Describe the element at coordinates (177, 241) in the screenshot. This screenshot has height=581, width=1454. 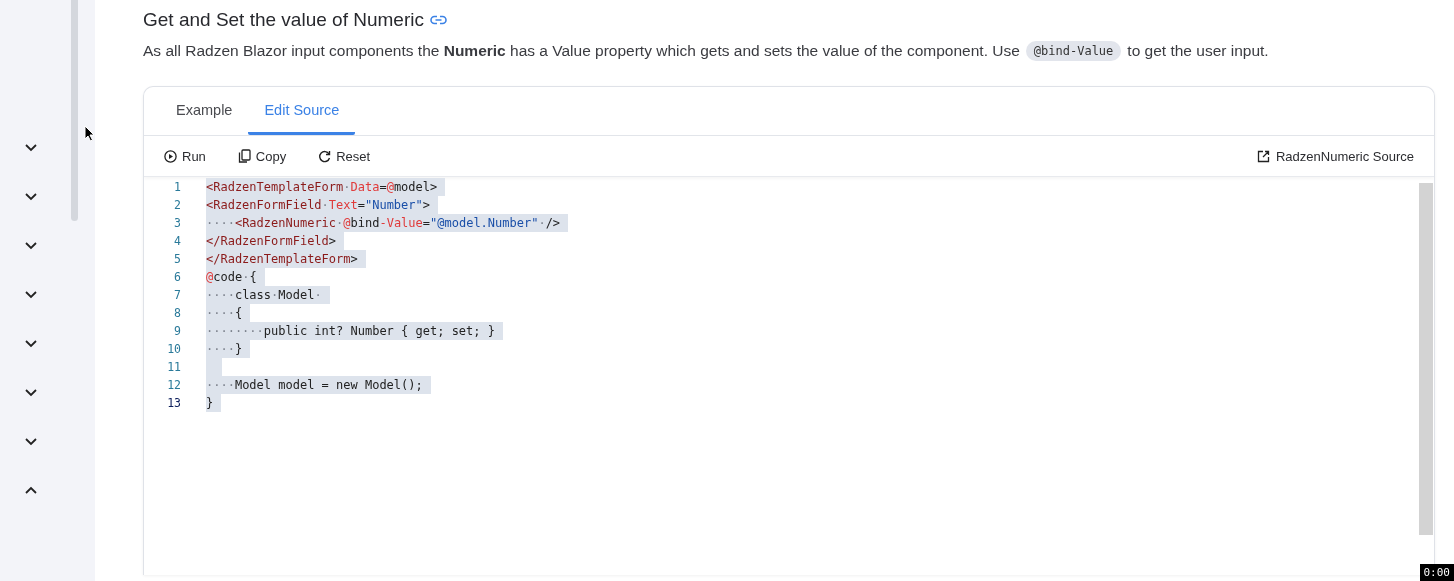
I see `line-number: 4` at that location.